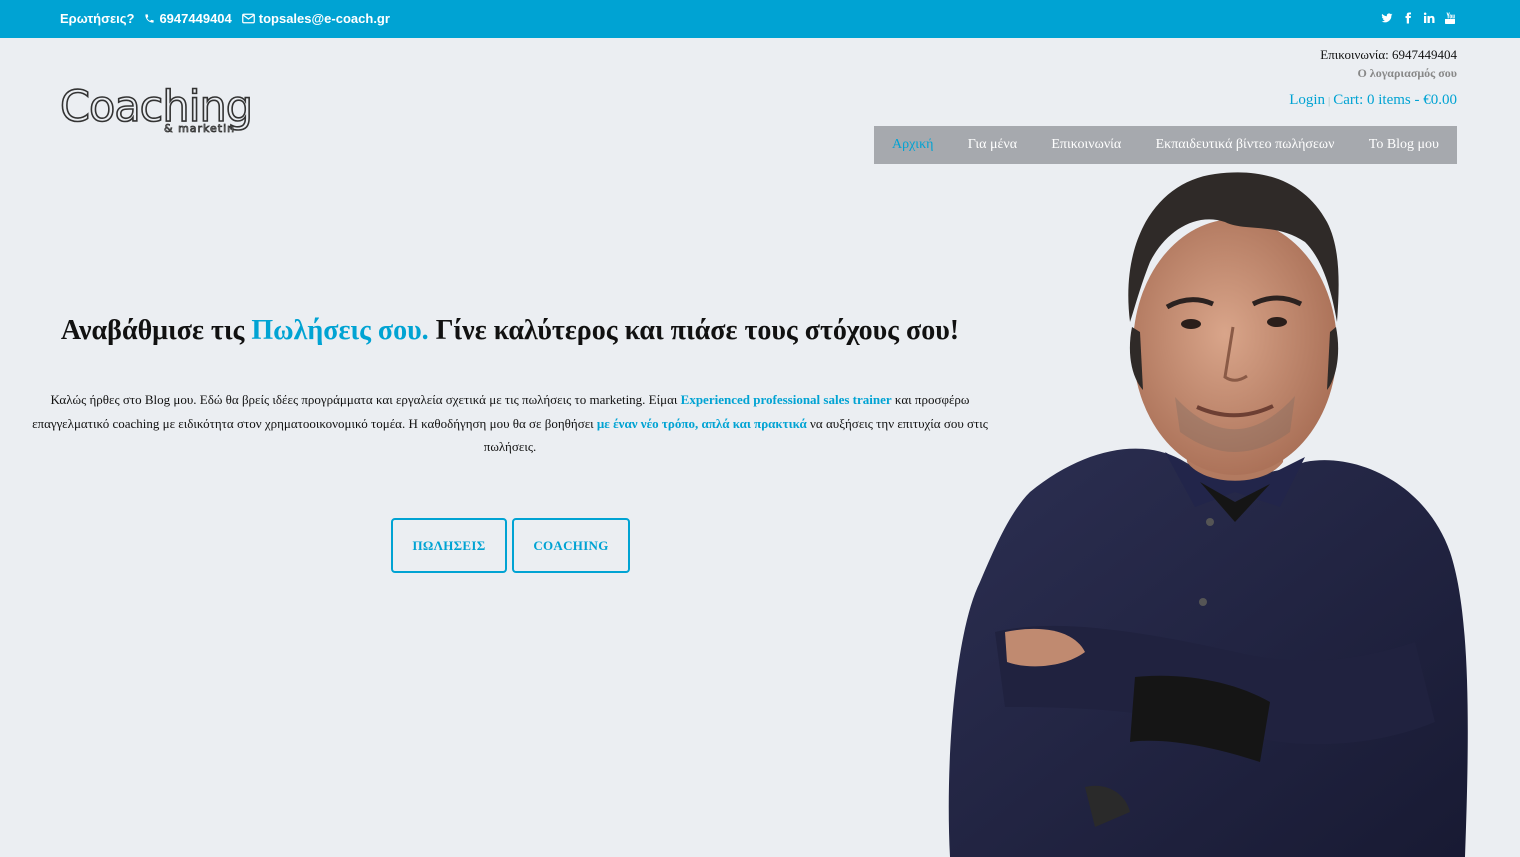 This screenshot has height=857, width=1520. I want to click on coaching-button: COACHING, so click(571, 545).